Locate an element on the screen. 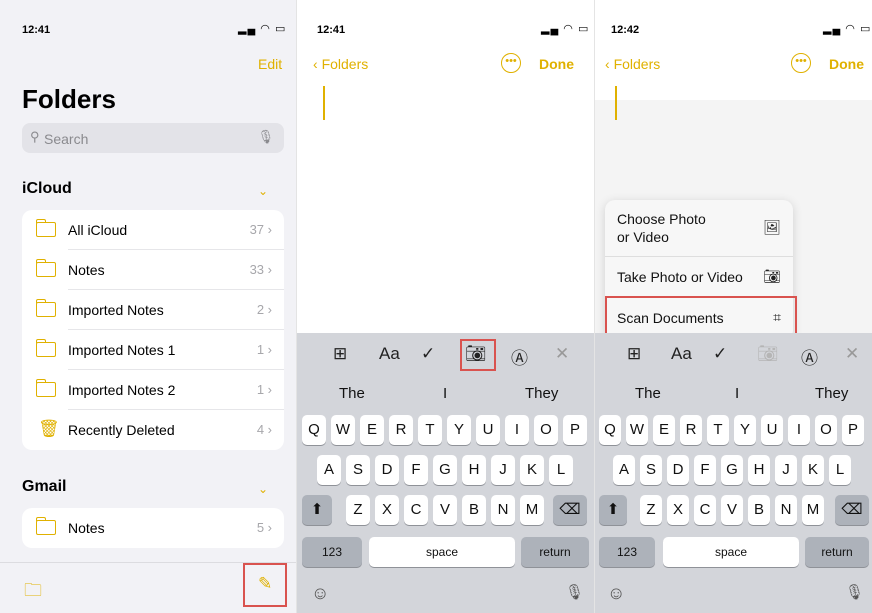 Image resolution: width=872 pixels, height=613 pixels. new-folder-icon: 🗀 is located at coordinates (33, 593).